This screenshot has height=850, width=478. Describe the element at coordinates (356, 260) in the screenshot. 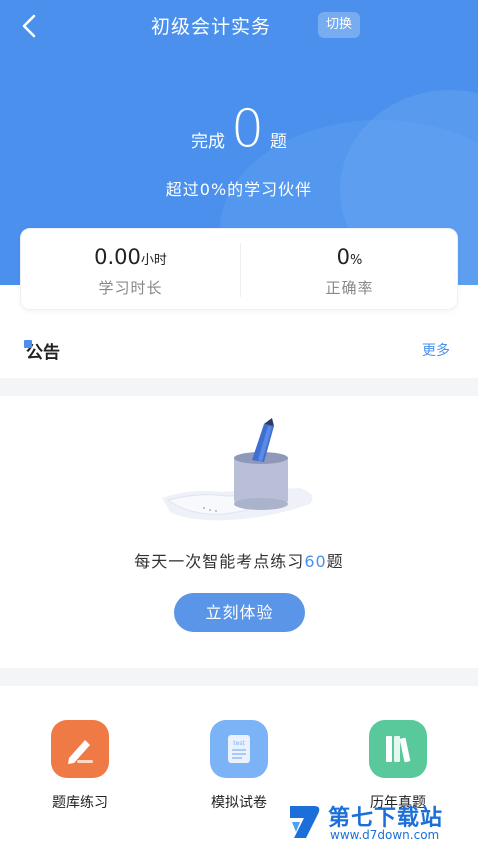

I see `accuracy-unit: %` at that location.